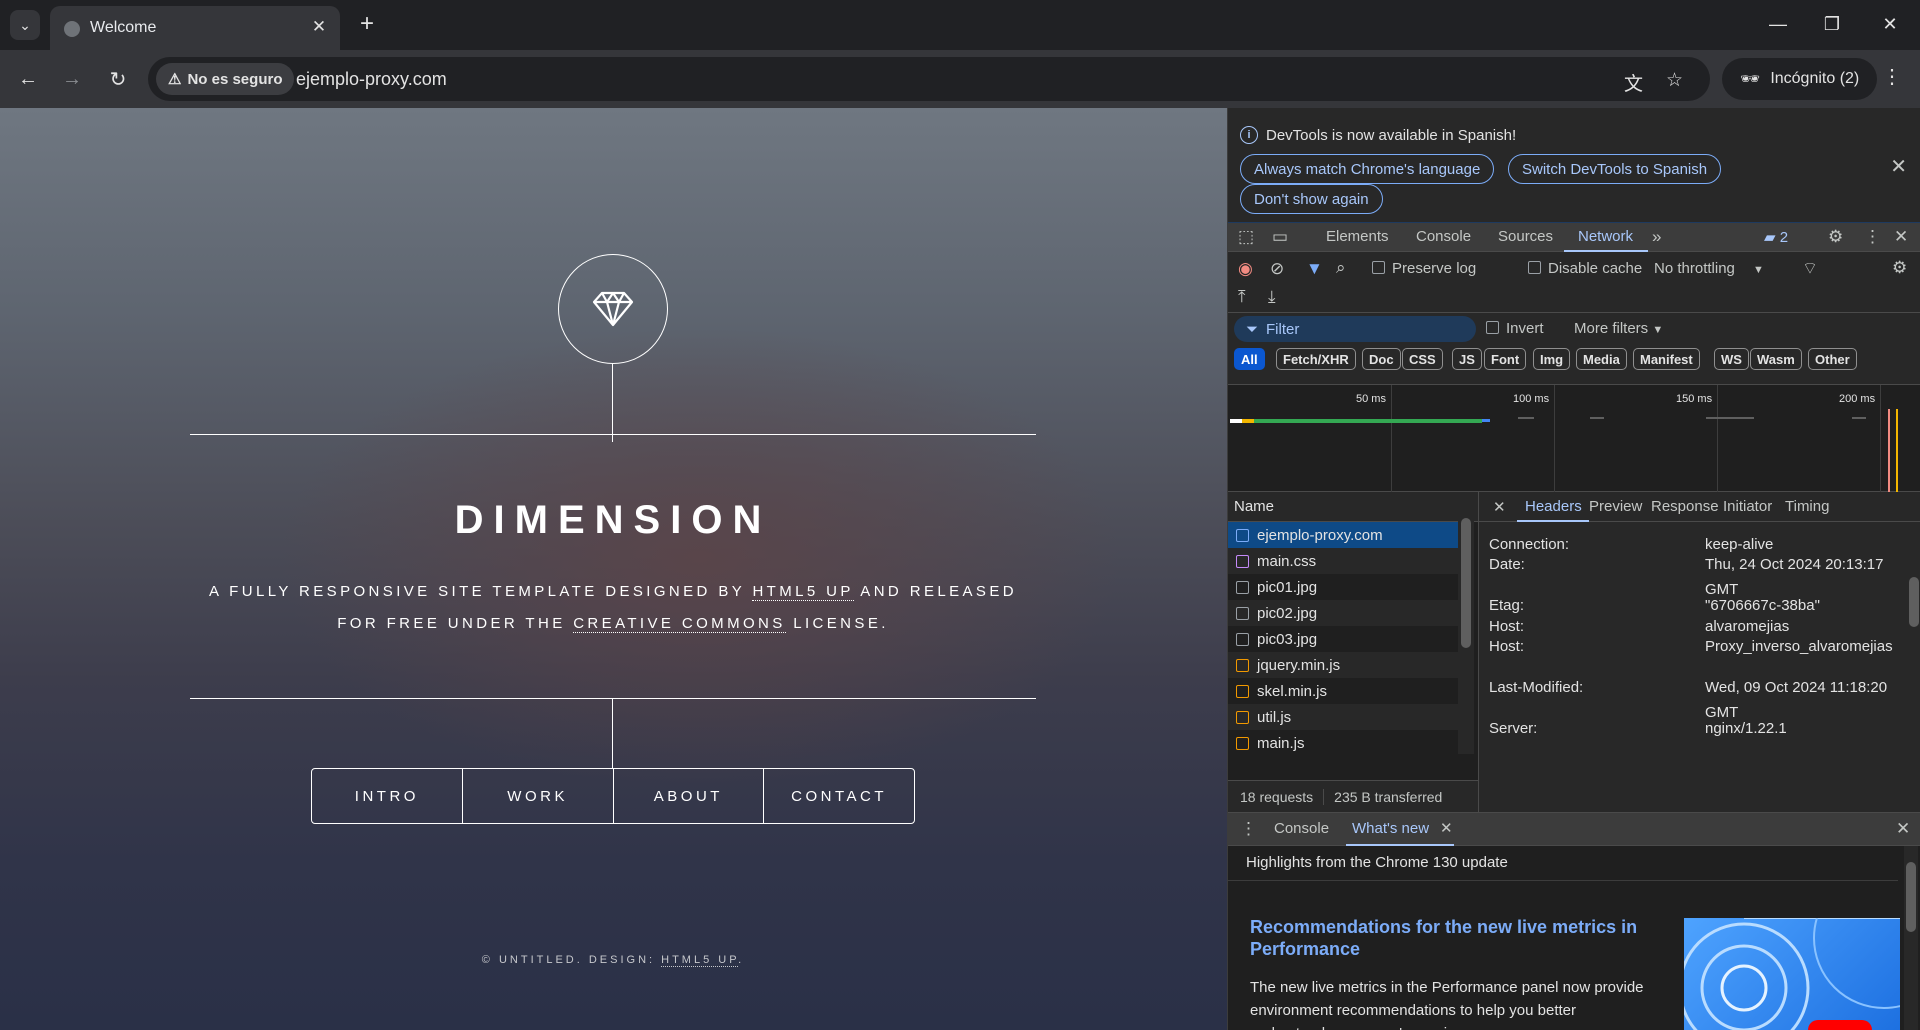  I want to click on play-icon: ▶, so click(1840, 1025).